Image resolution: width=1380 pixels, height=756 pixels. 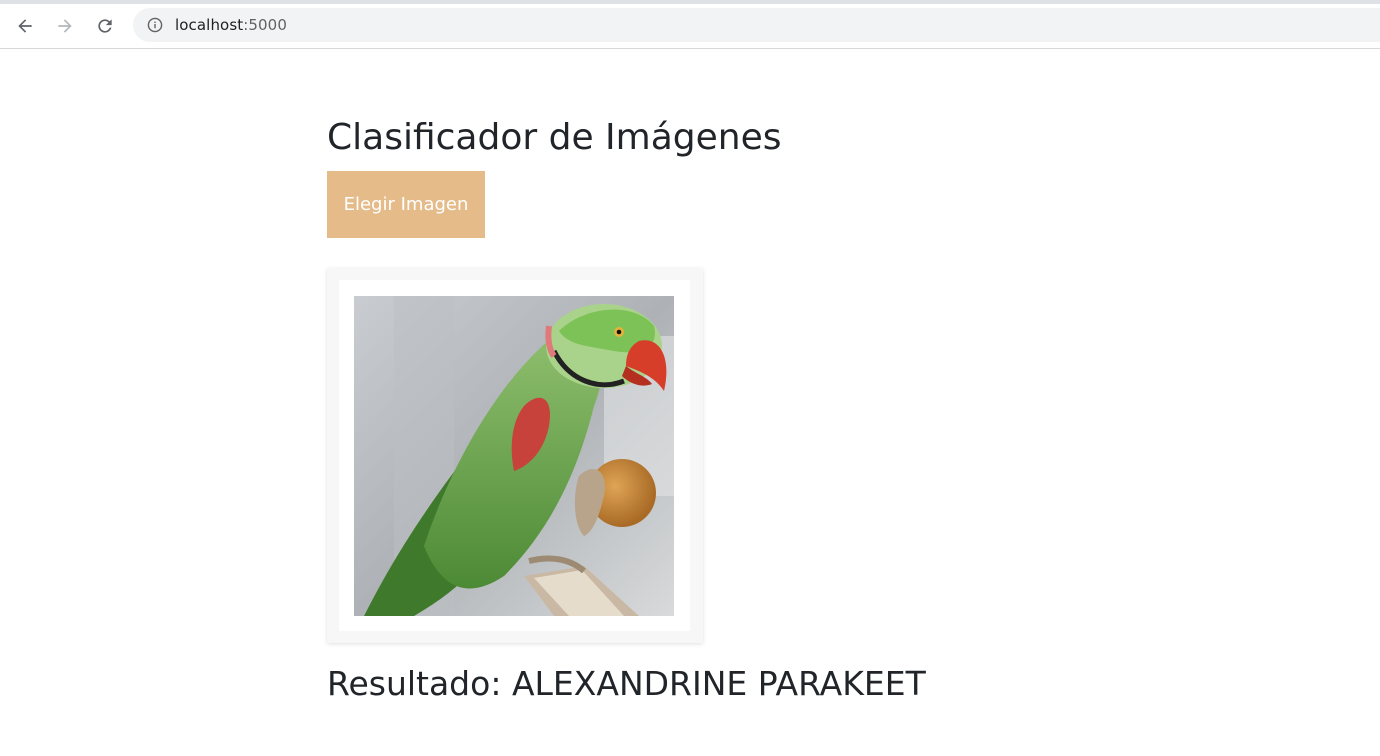 I want to click on result-label: Resultado:, so click(x=414, y=683).